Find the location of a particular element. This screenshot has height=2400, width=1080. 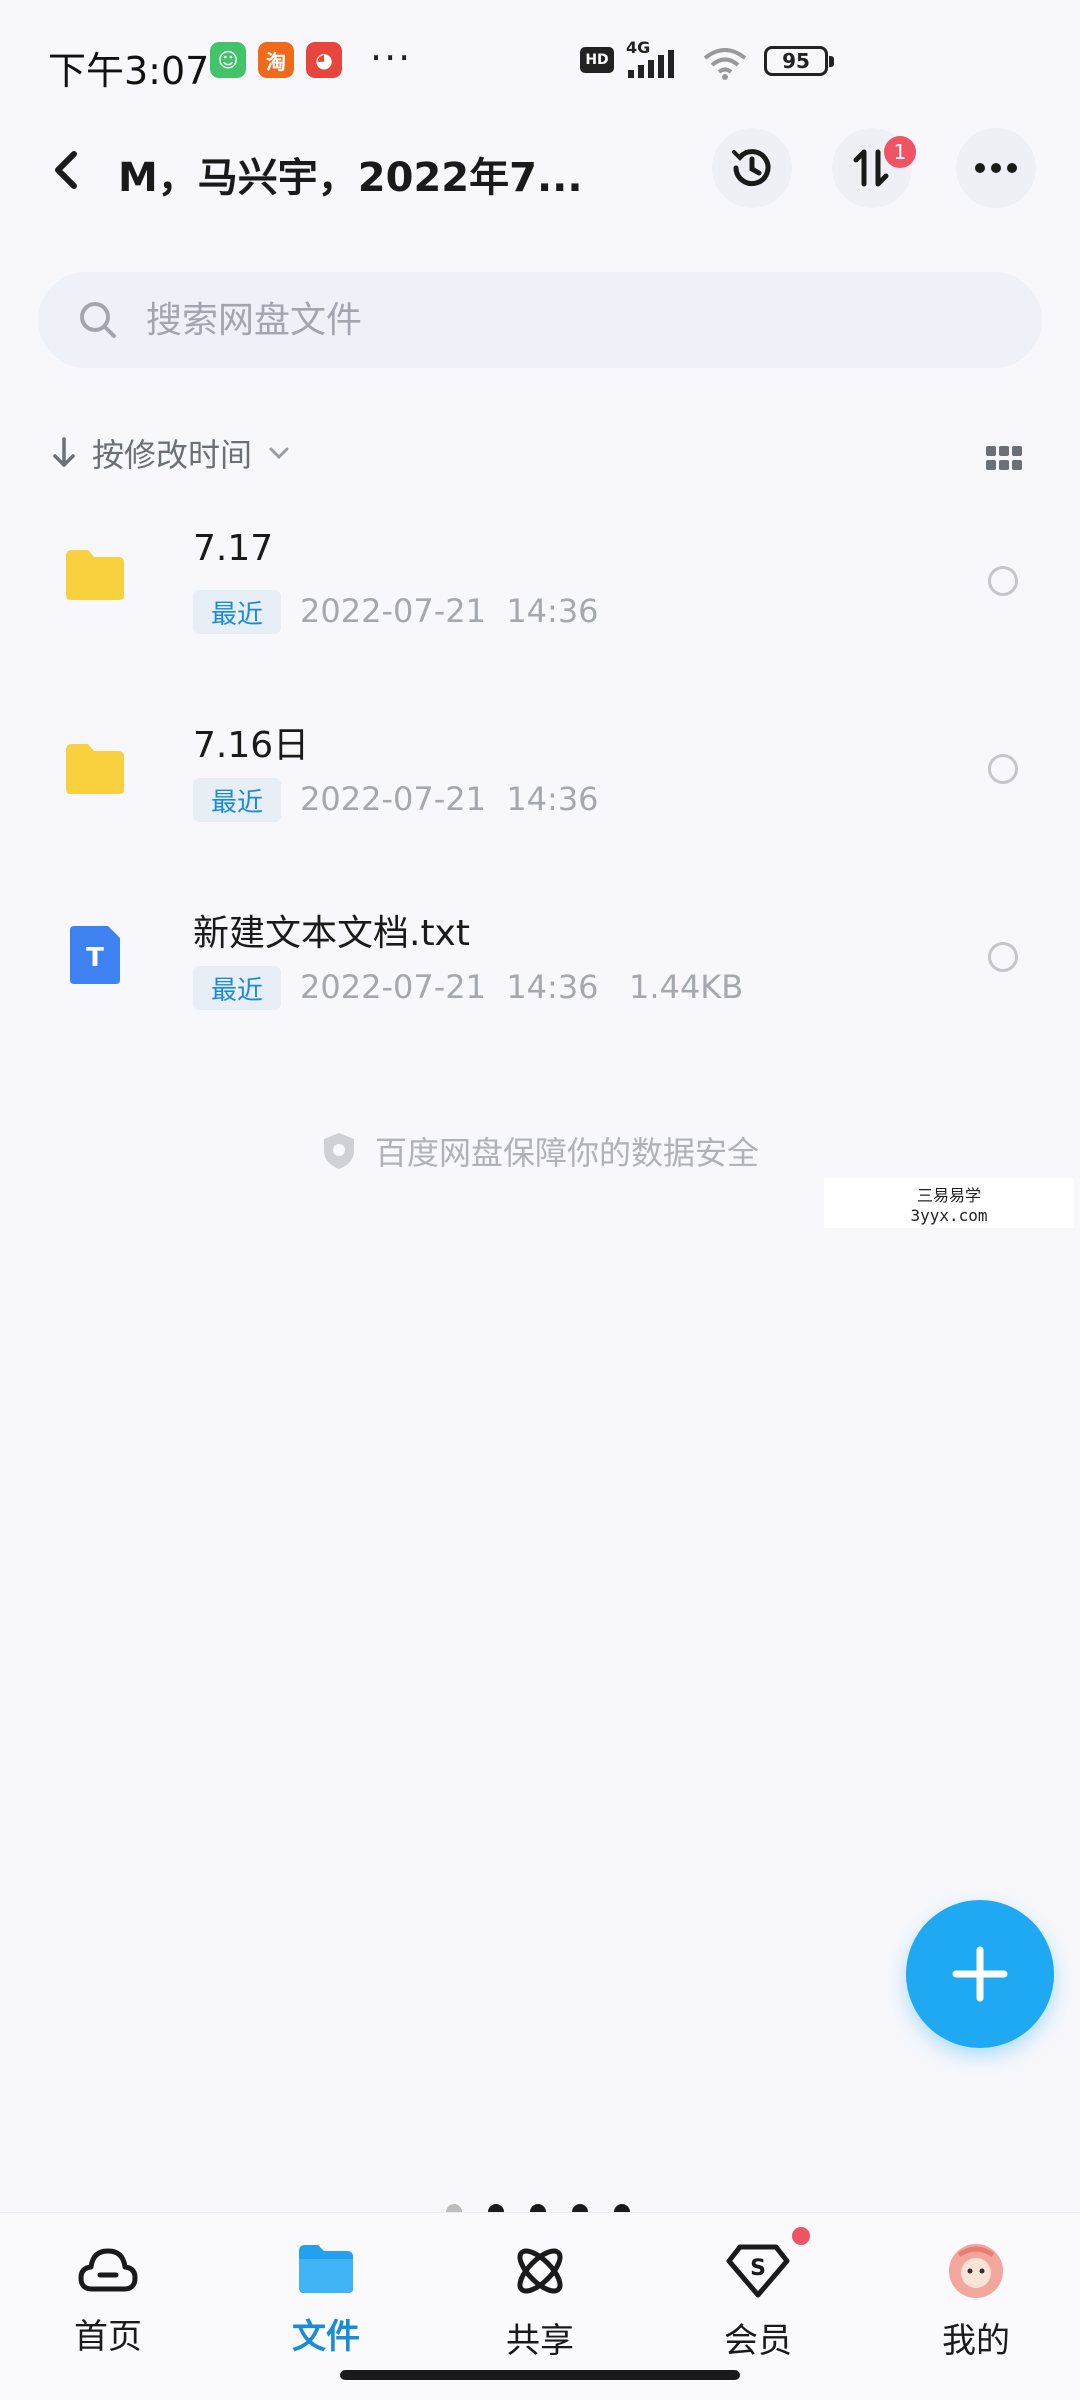

sort-arrow-down-icon is located at coordinates (64, 452).